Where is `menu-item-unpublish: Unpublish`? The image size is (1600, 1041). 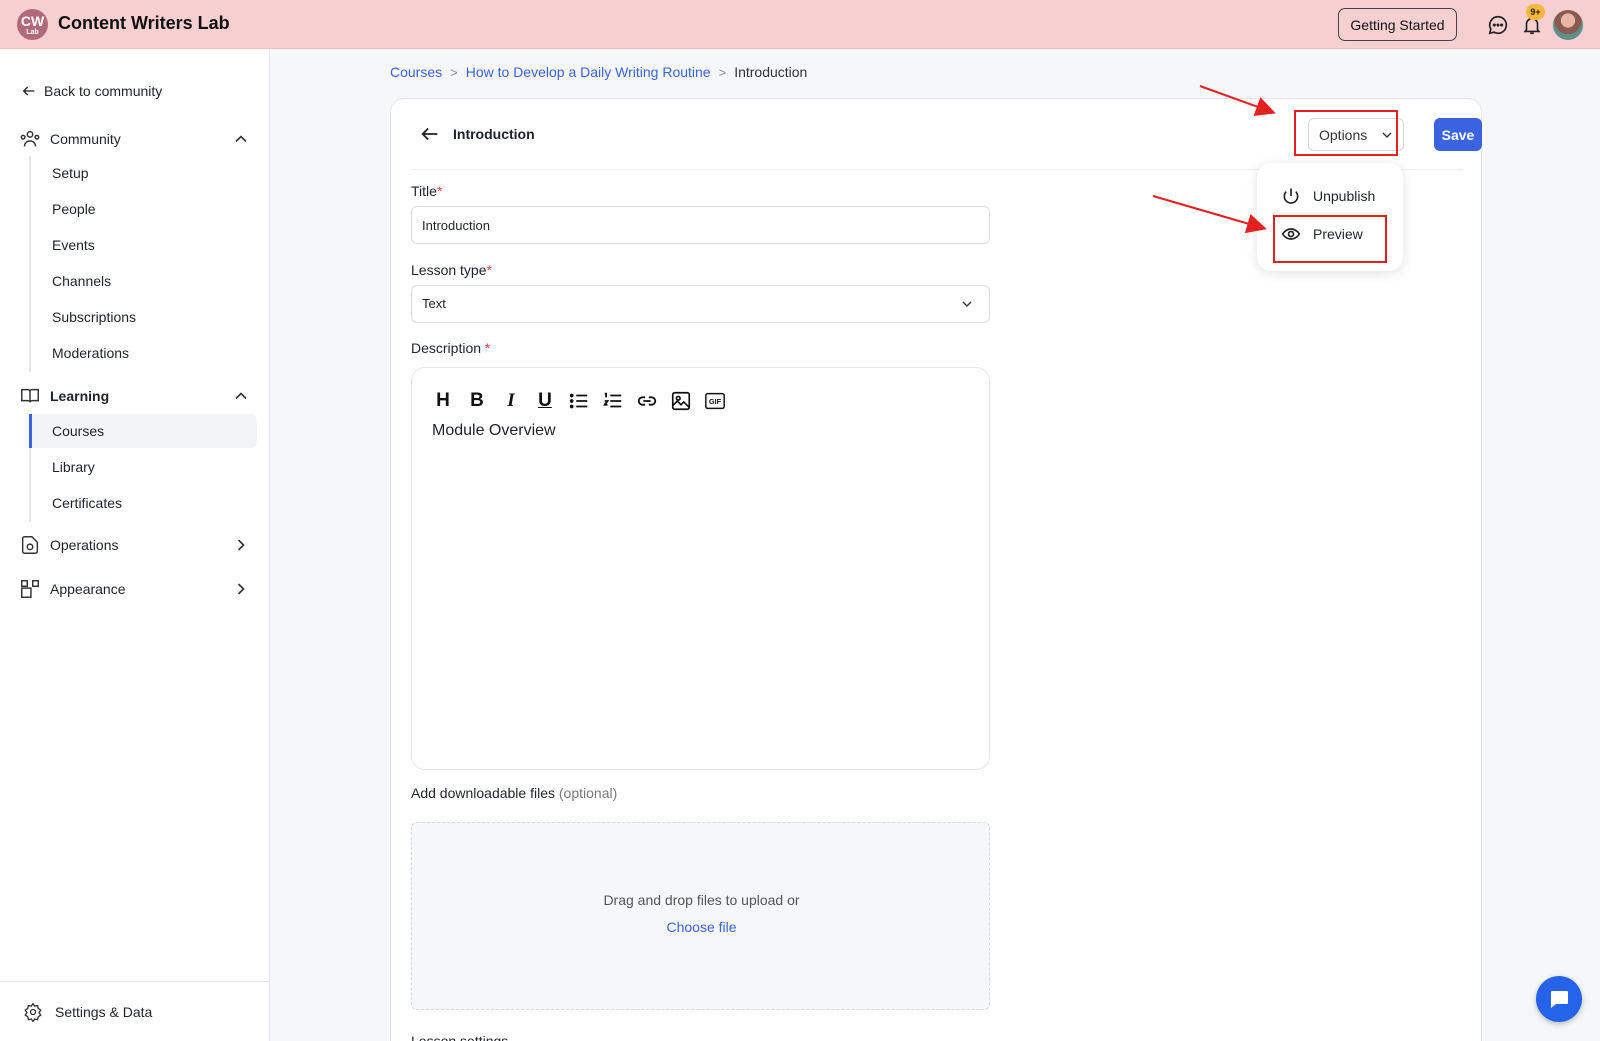
menu-item-unpublish: Unpublish is located at coordinates (1328, 196).